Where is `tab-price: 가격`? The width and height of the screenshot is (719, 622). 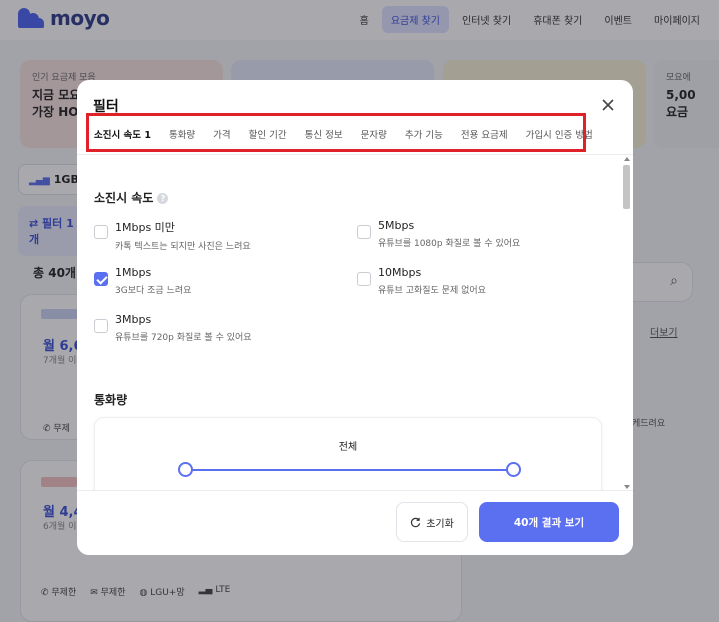 tab-price: 가격 is located at coordinates (221, 134).